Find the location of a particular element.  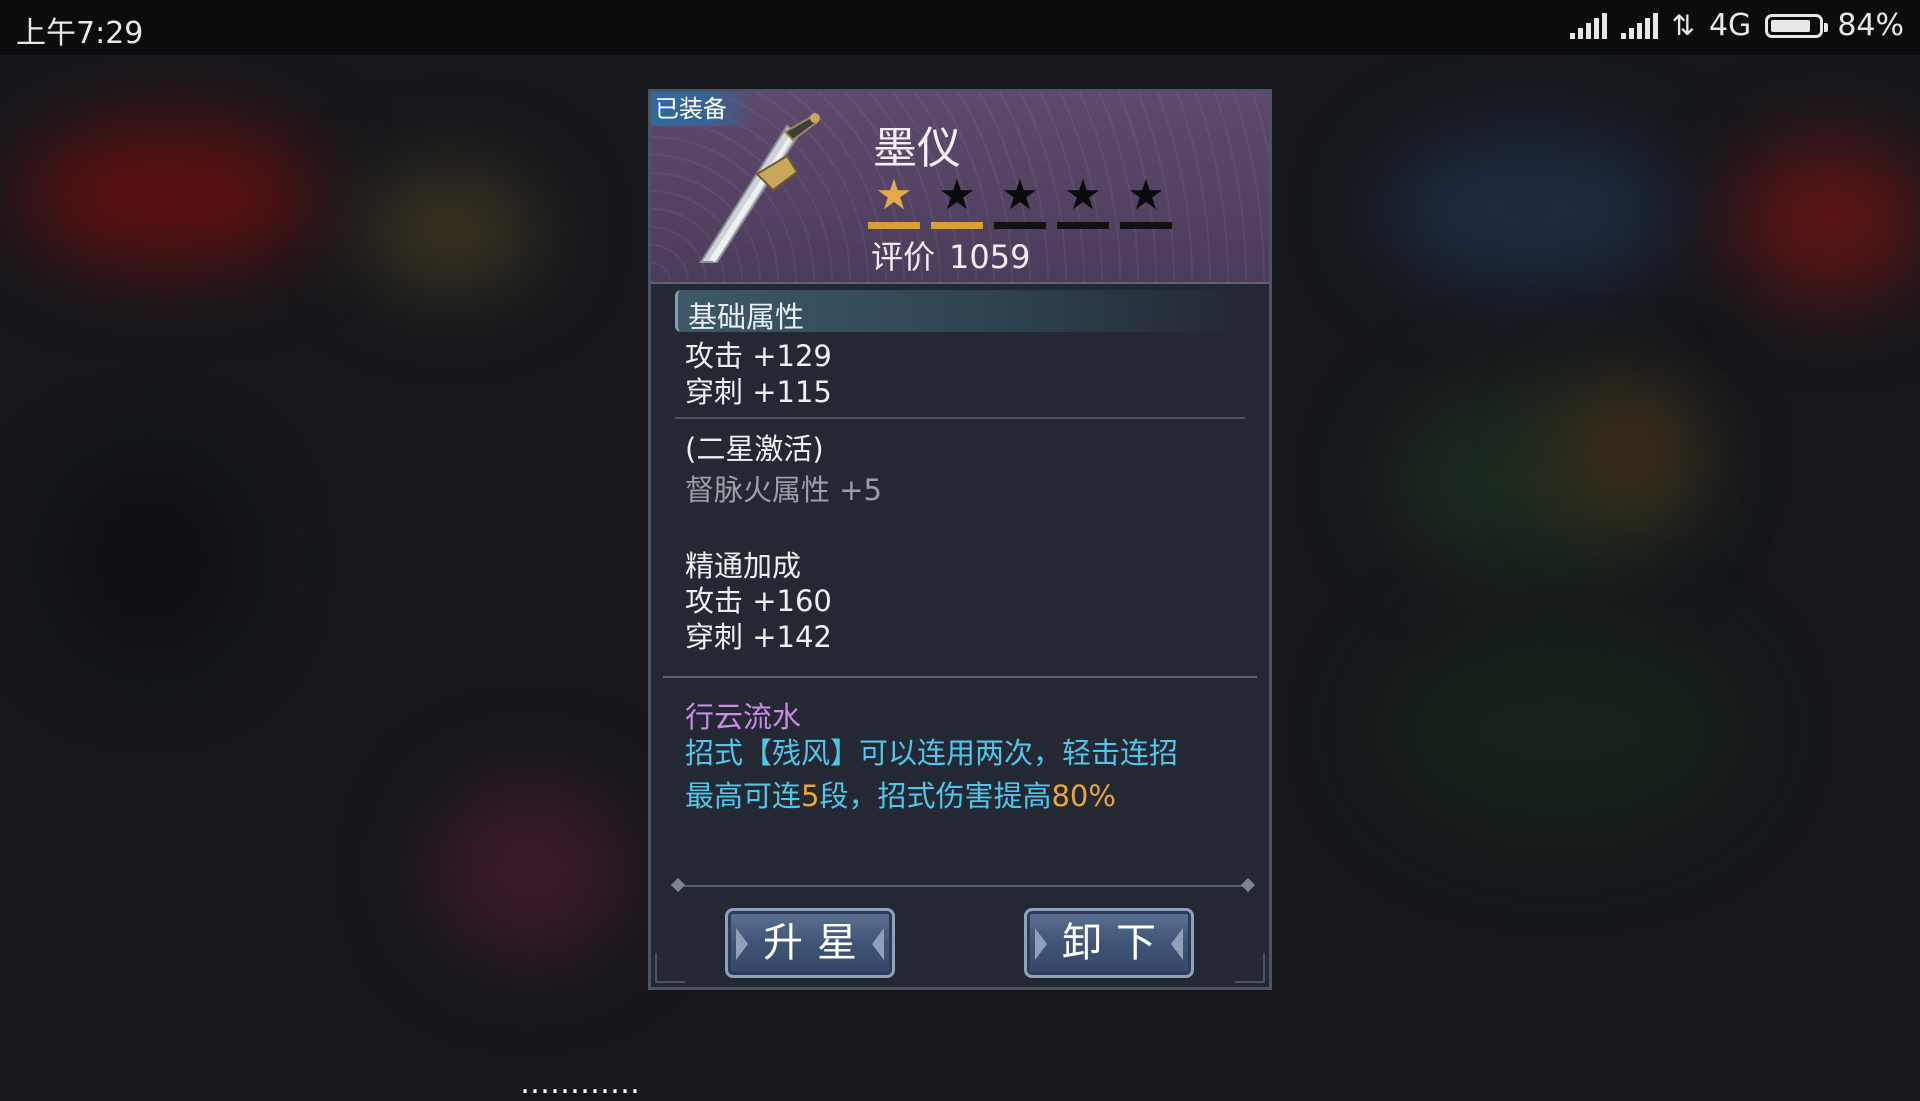

rating: 评价 1059 is located at coordinates (950, 255).